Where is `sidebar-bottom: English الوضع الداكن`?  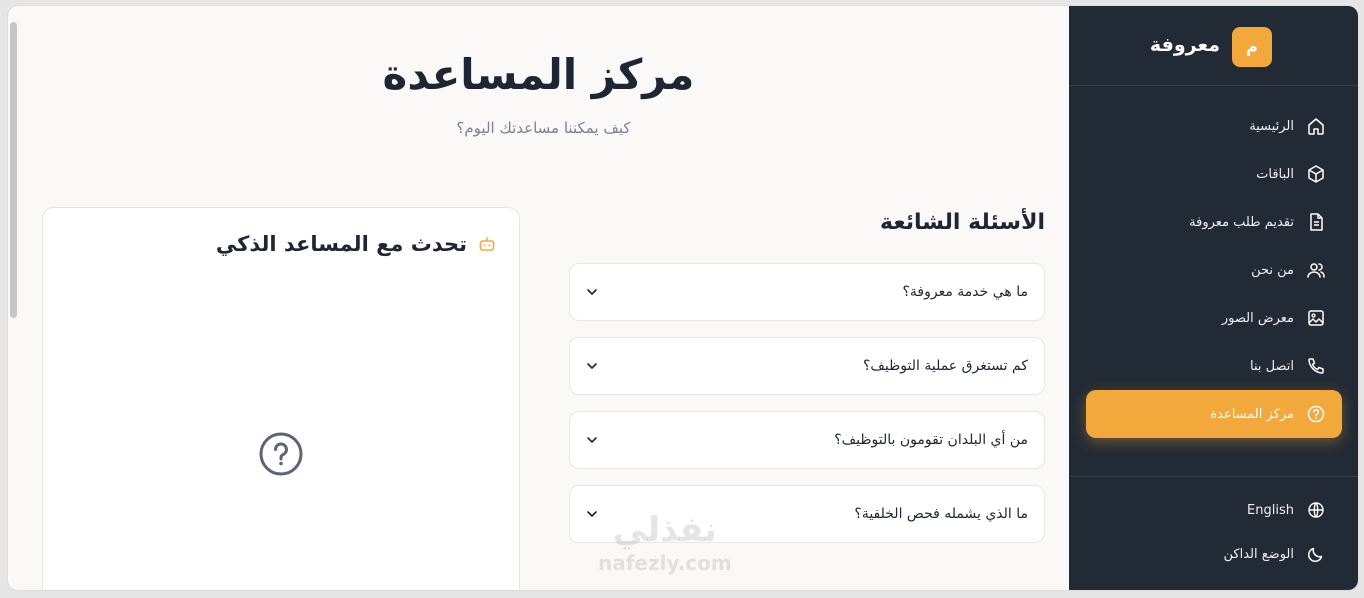 sidebar-bottom: English الوضع الداكن is located at coordinates (1214, 532).